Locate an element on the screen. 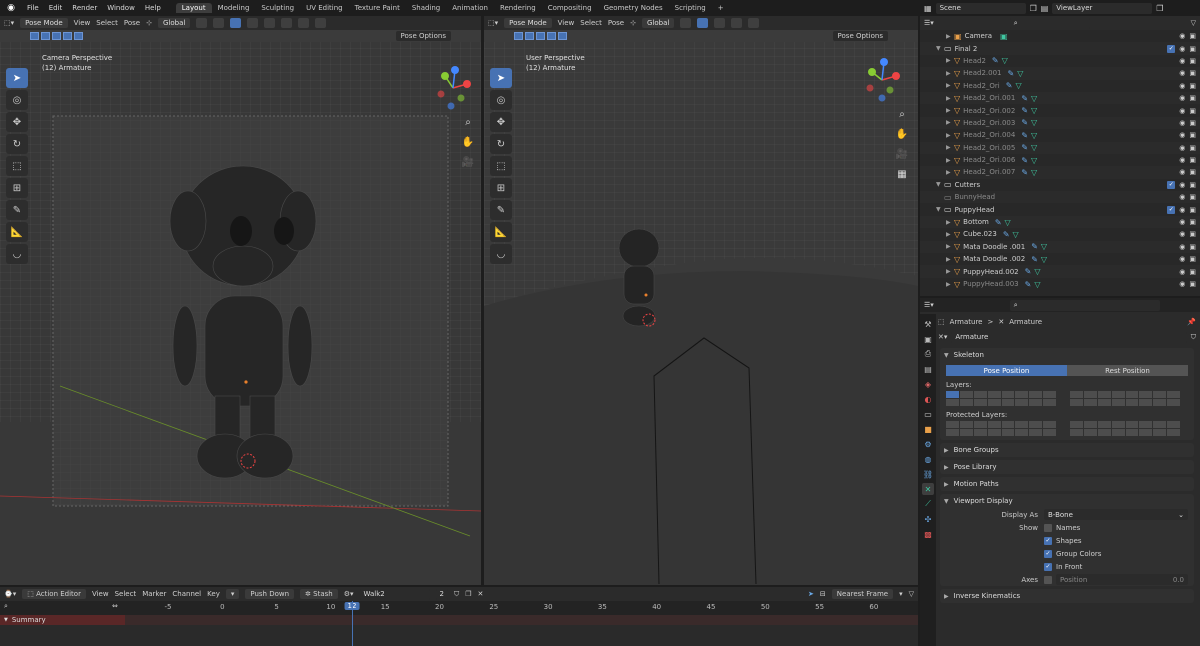  keyframe-area: ▼ Summary is located at coordinates (459, 623).